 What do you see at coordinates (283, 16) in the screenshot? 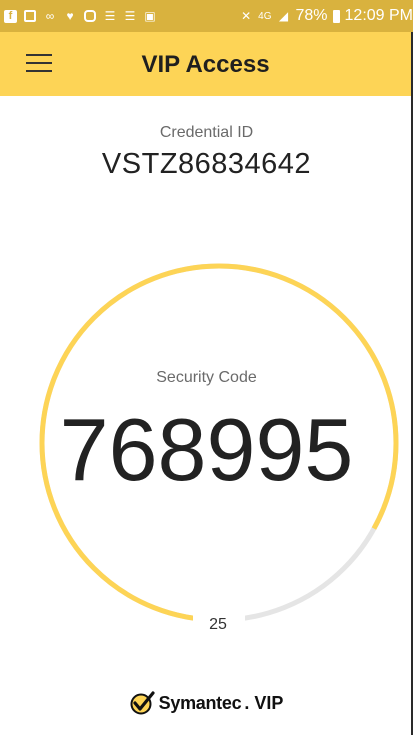
I see `signal-icon: ◢` at bounding box center [283, 16].